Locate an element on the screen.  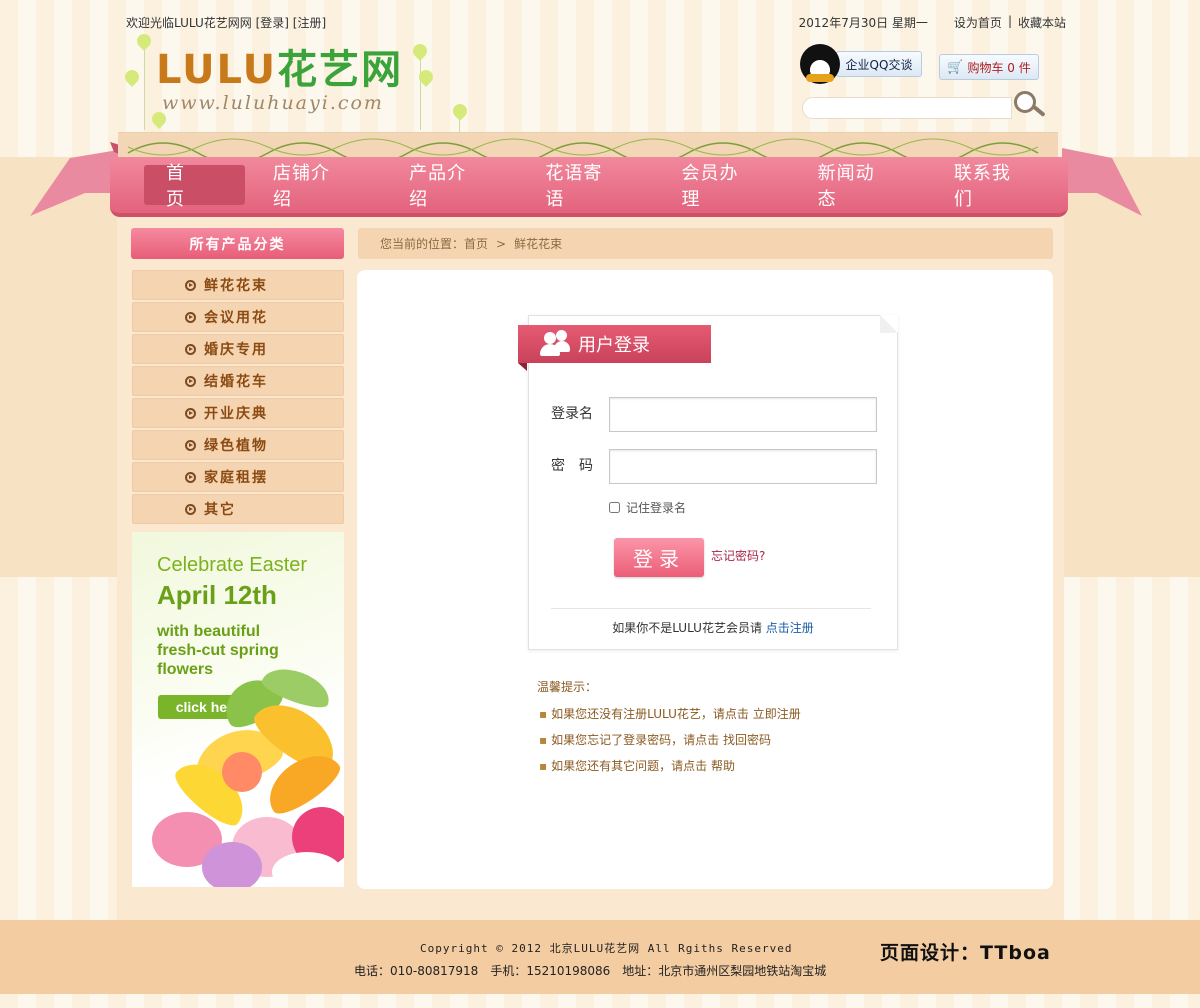
category-label: 家庭租摆 is located at coordinates (236, 478).